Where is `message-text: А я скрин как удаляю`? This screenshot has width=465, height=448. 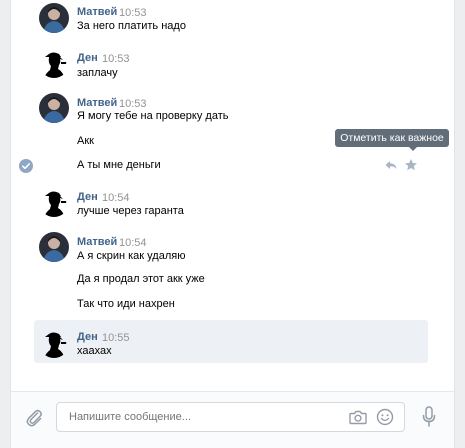
message-text: А я скрин как удаляю is located at coordinates (131, 256).